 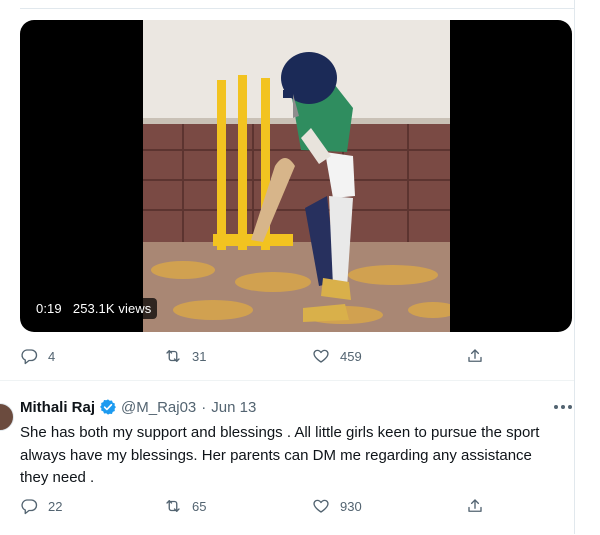 I want to click on reply-count: 4, so click(x=52, y=356).